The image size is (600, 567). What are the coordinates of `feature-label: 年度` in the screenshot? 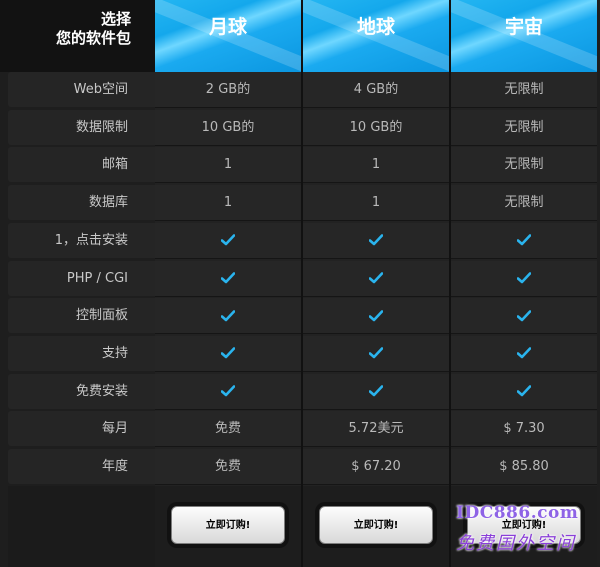 It's located at (81, 466).